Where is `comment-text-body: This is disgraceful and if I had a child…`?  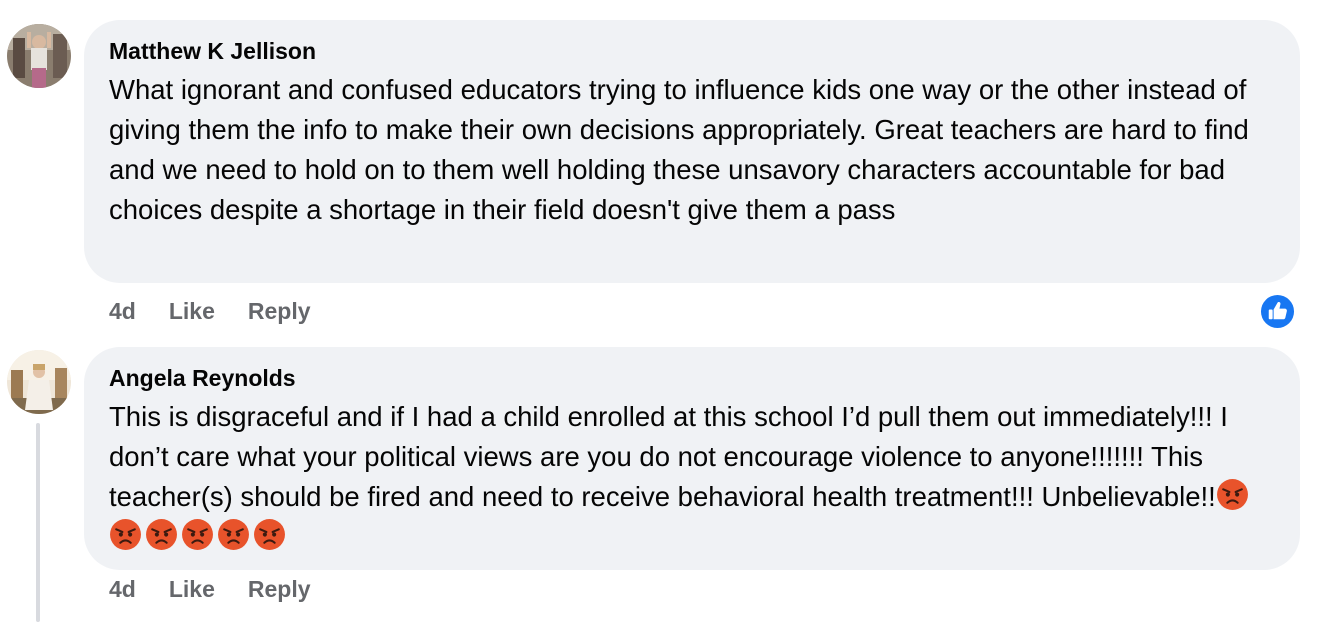
comment-text-body: This is disgraceful and if I had a child… is located at coordinates (668, 456).